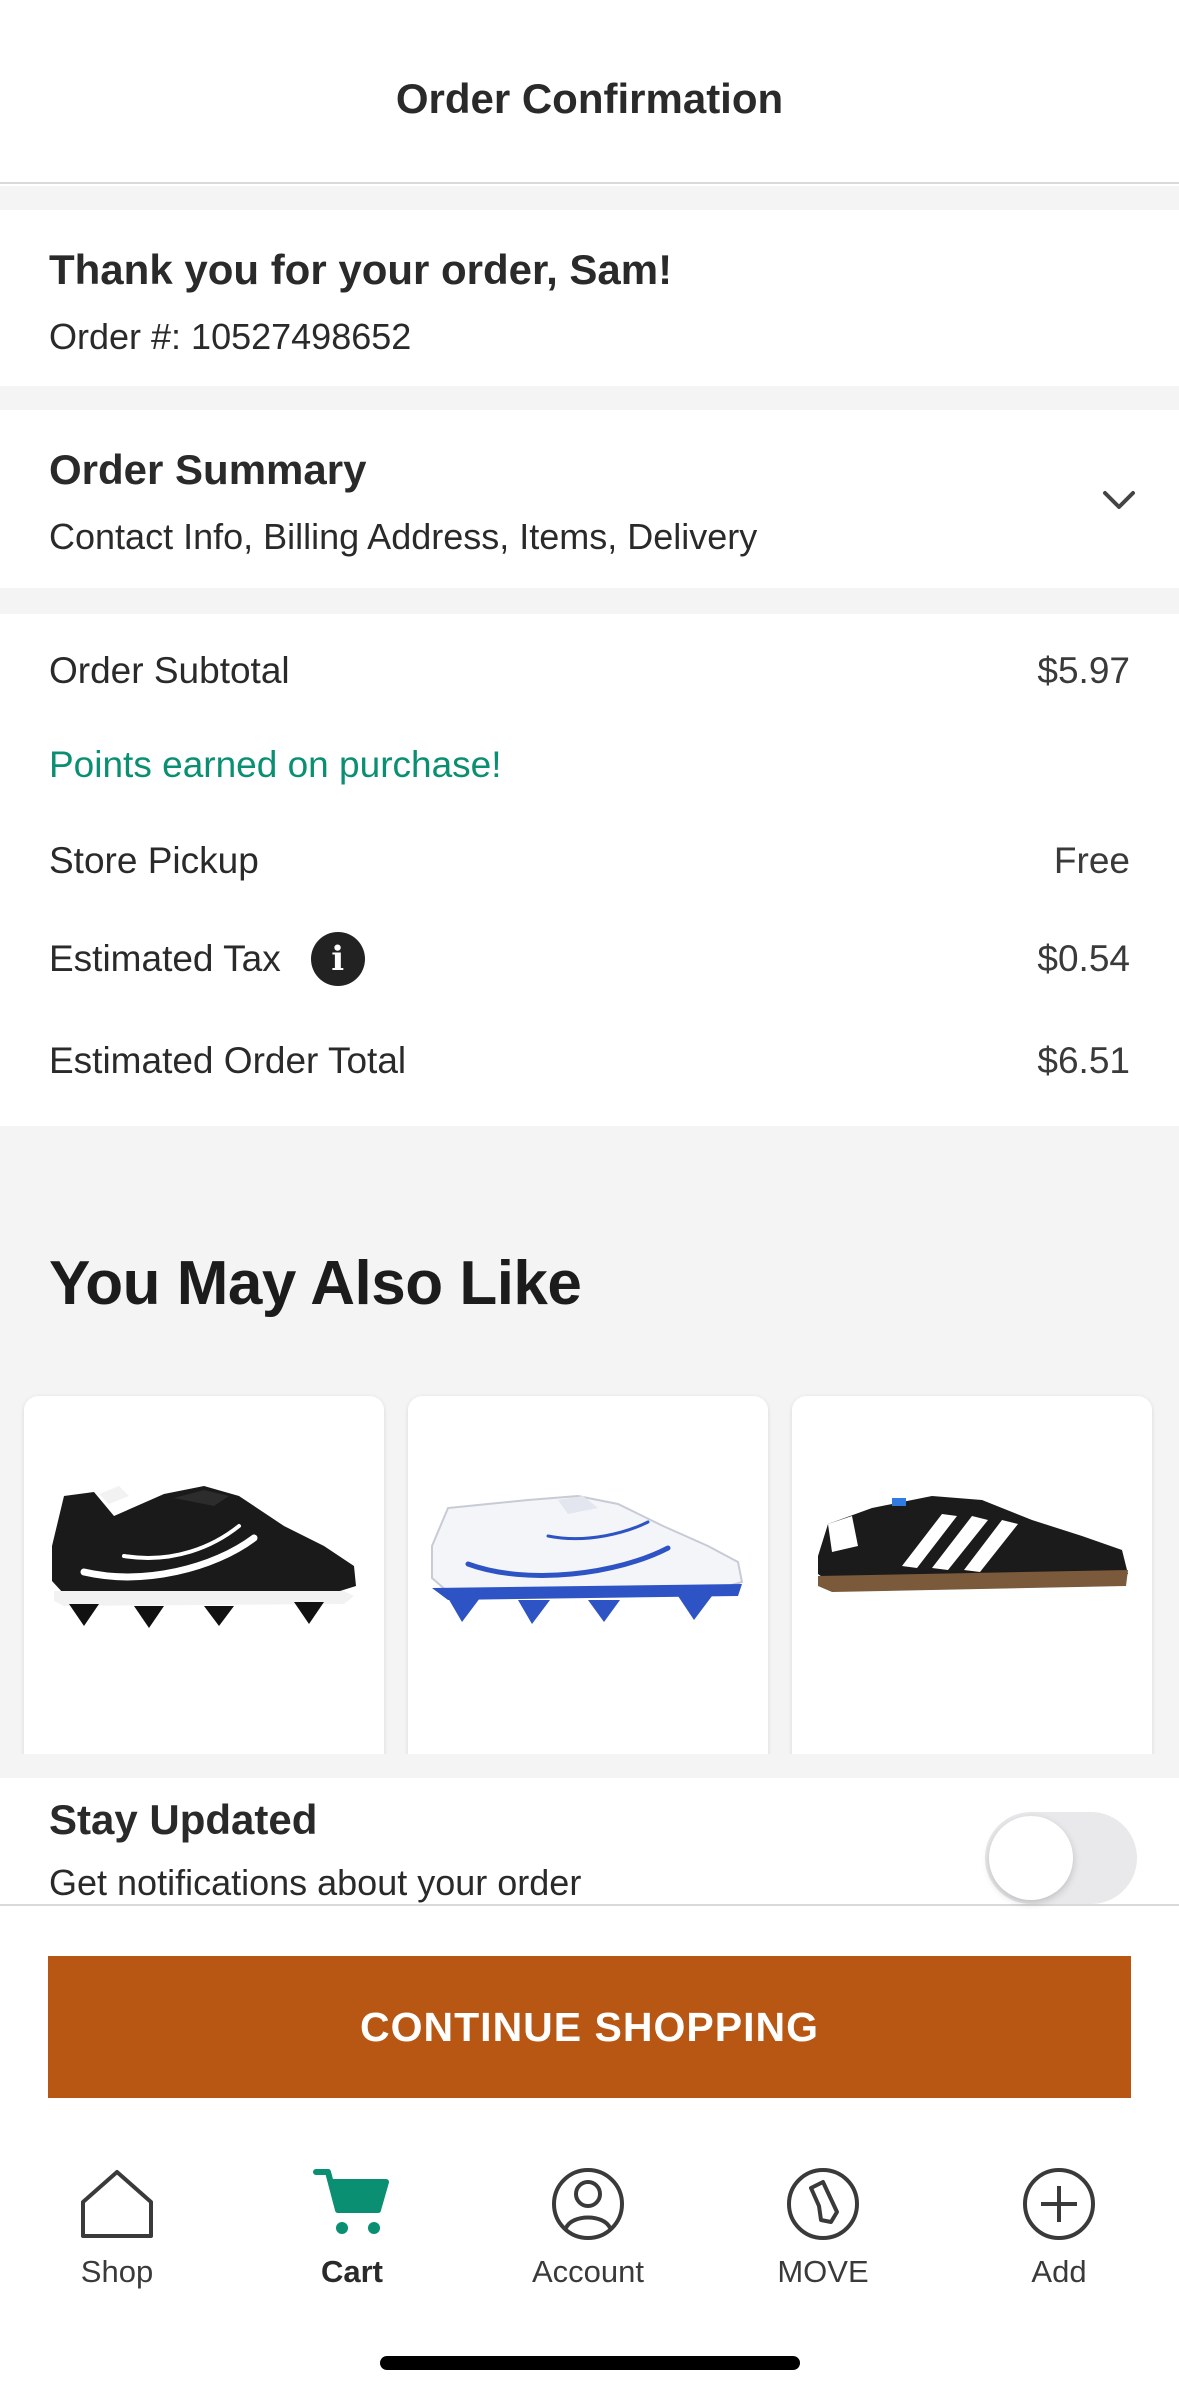 The width and height of the screenshot is (1179, 2396). Describe the element at coordinates (589, 98) in the screenshot. I see `page-title: Order Confirmation` at that location.